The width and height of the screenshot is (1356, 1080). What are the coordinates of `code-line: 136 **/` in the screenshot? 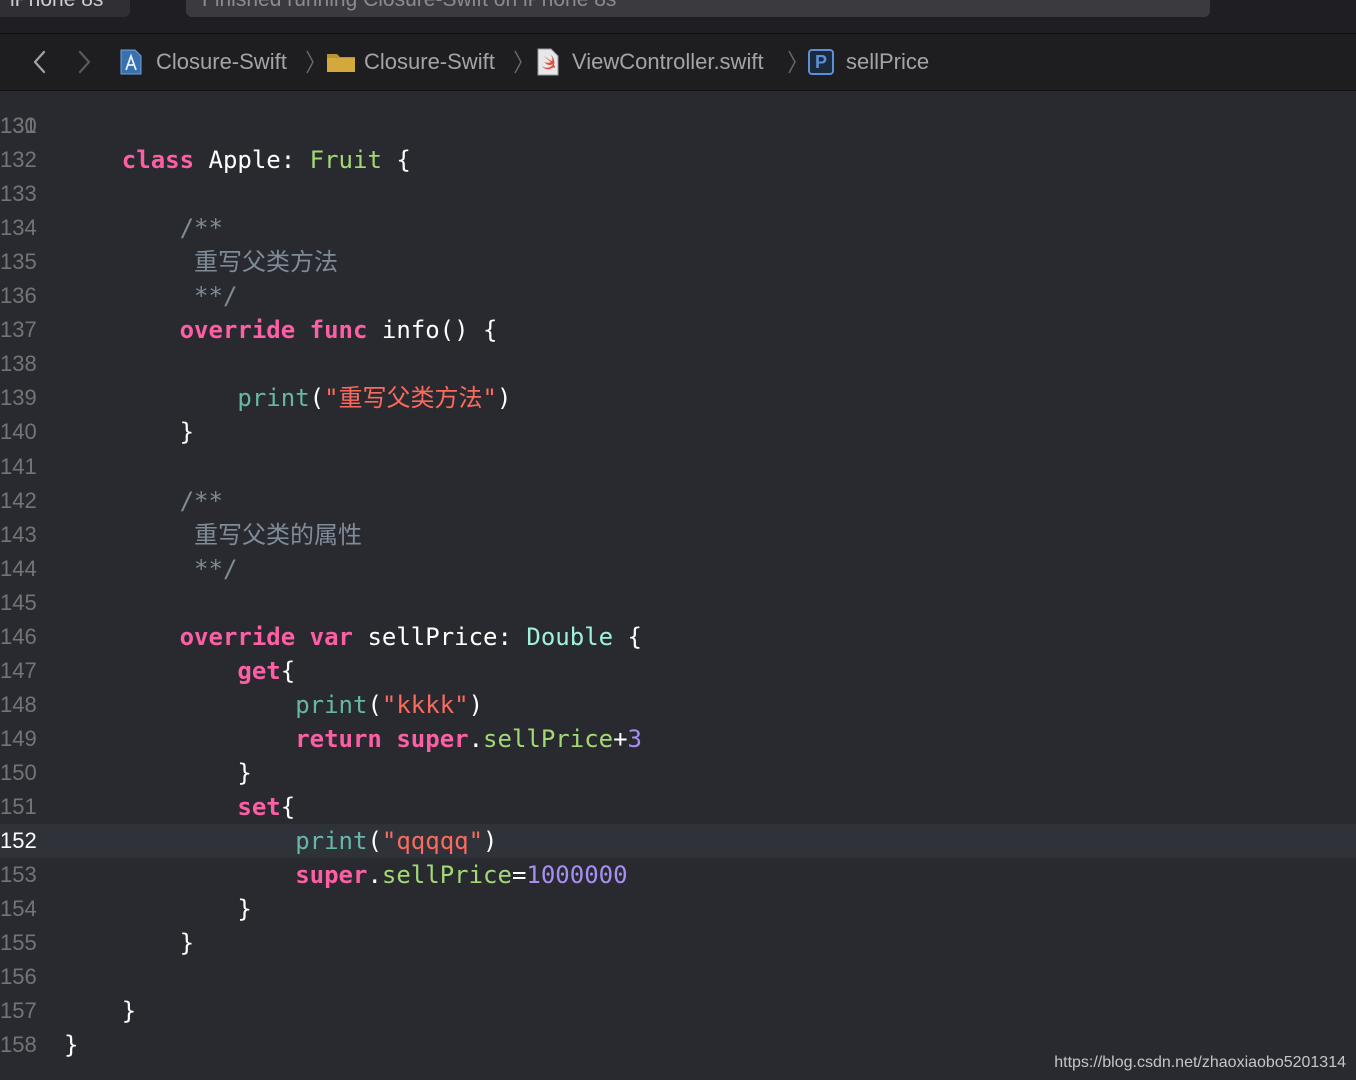 It's located at (678, 296).